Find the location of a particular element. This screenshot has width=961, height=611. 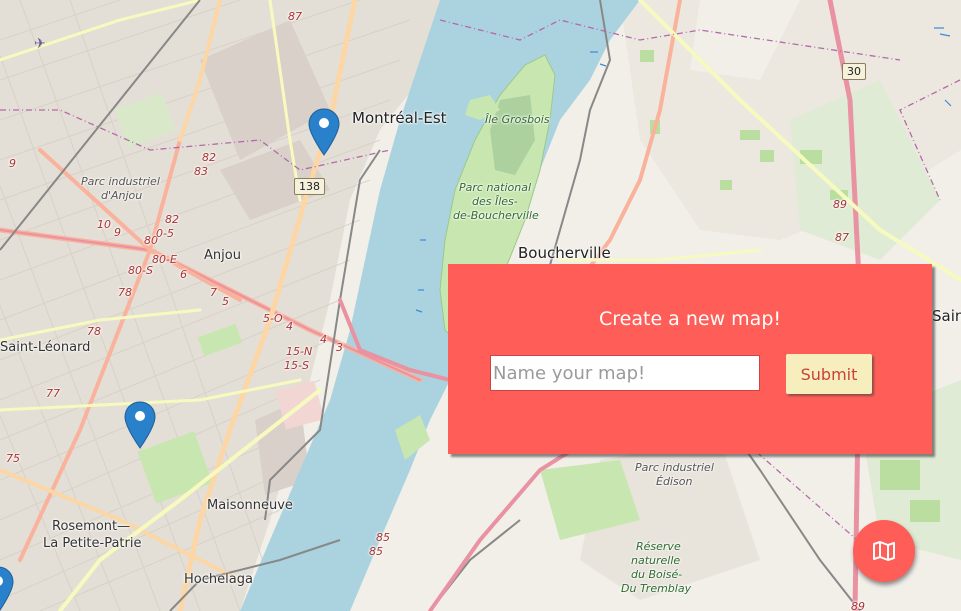

road-number: 3 is located at coordinates (339, 347).